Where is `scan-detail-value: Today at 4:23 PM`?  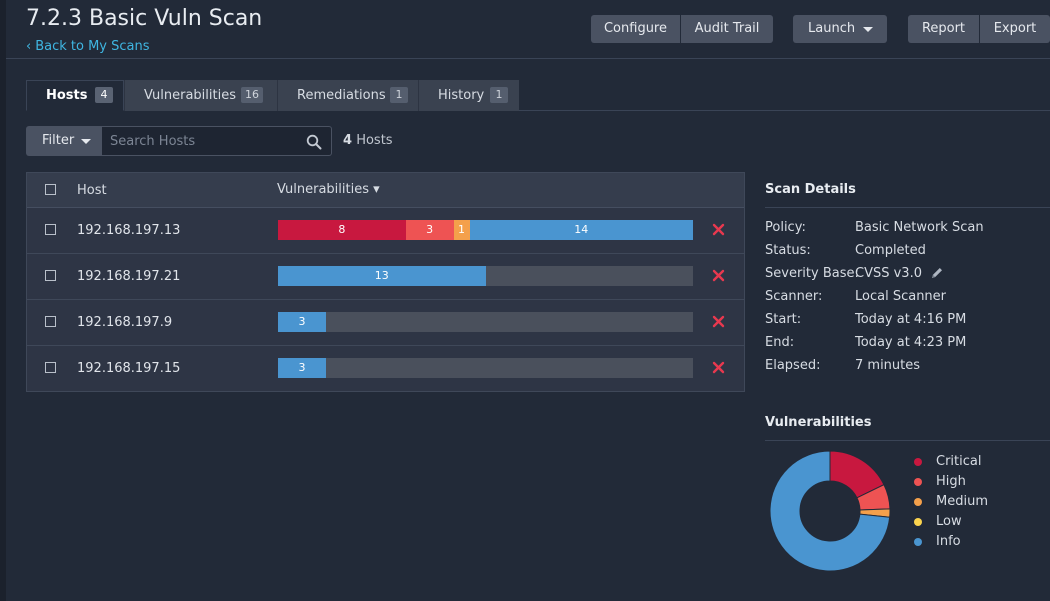
scan-detail-value: Today at 4:23 PM is located at coordinates (911, 342).